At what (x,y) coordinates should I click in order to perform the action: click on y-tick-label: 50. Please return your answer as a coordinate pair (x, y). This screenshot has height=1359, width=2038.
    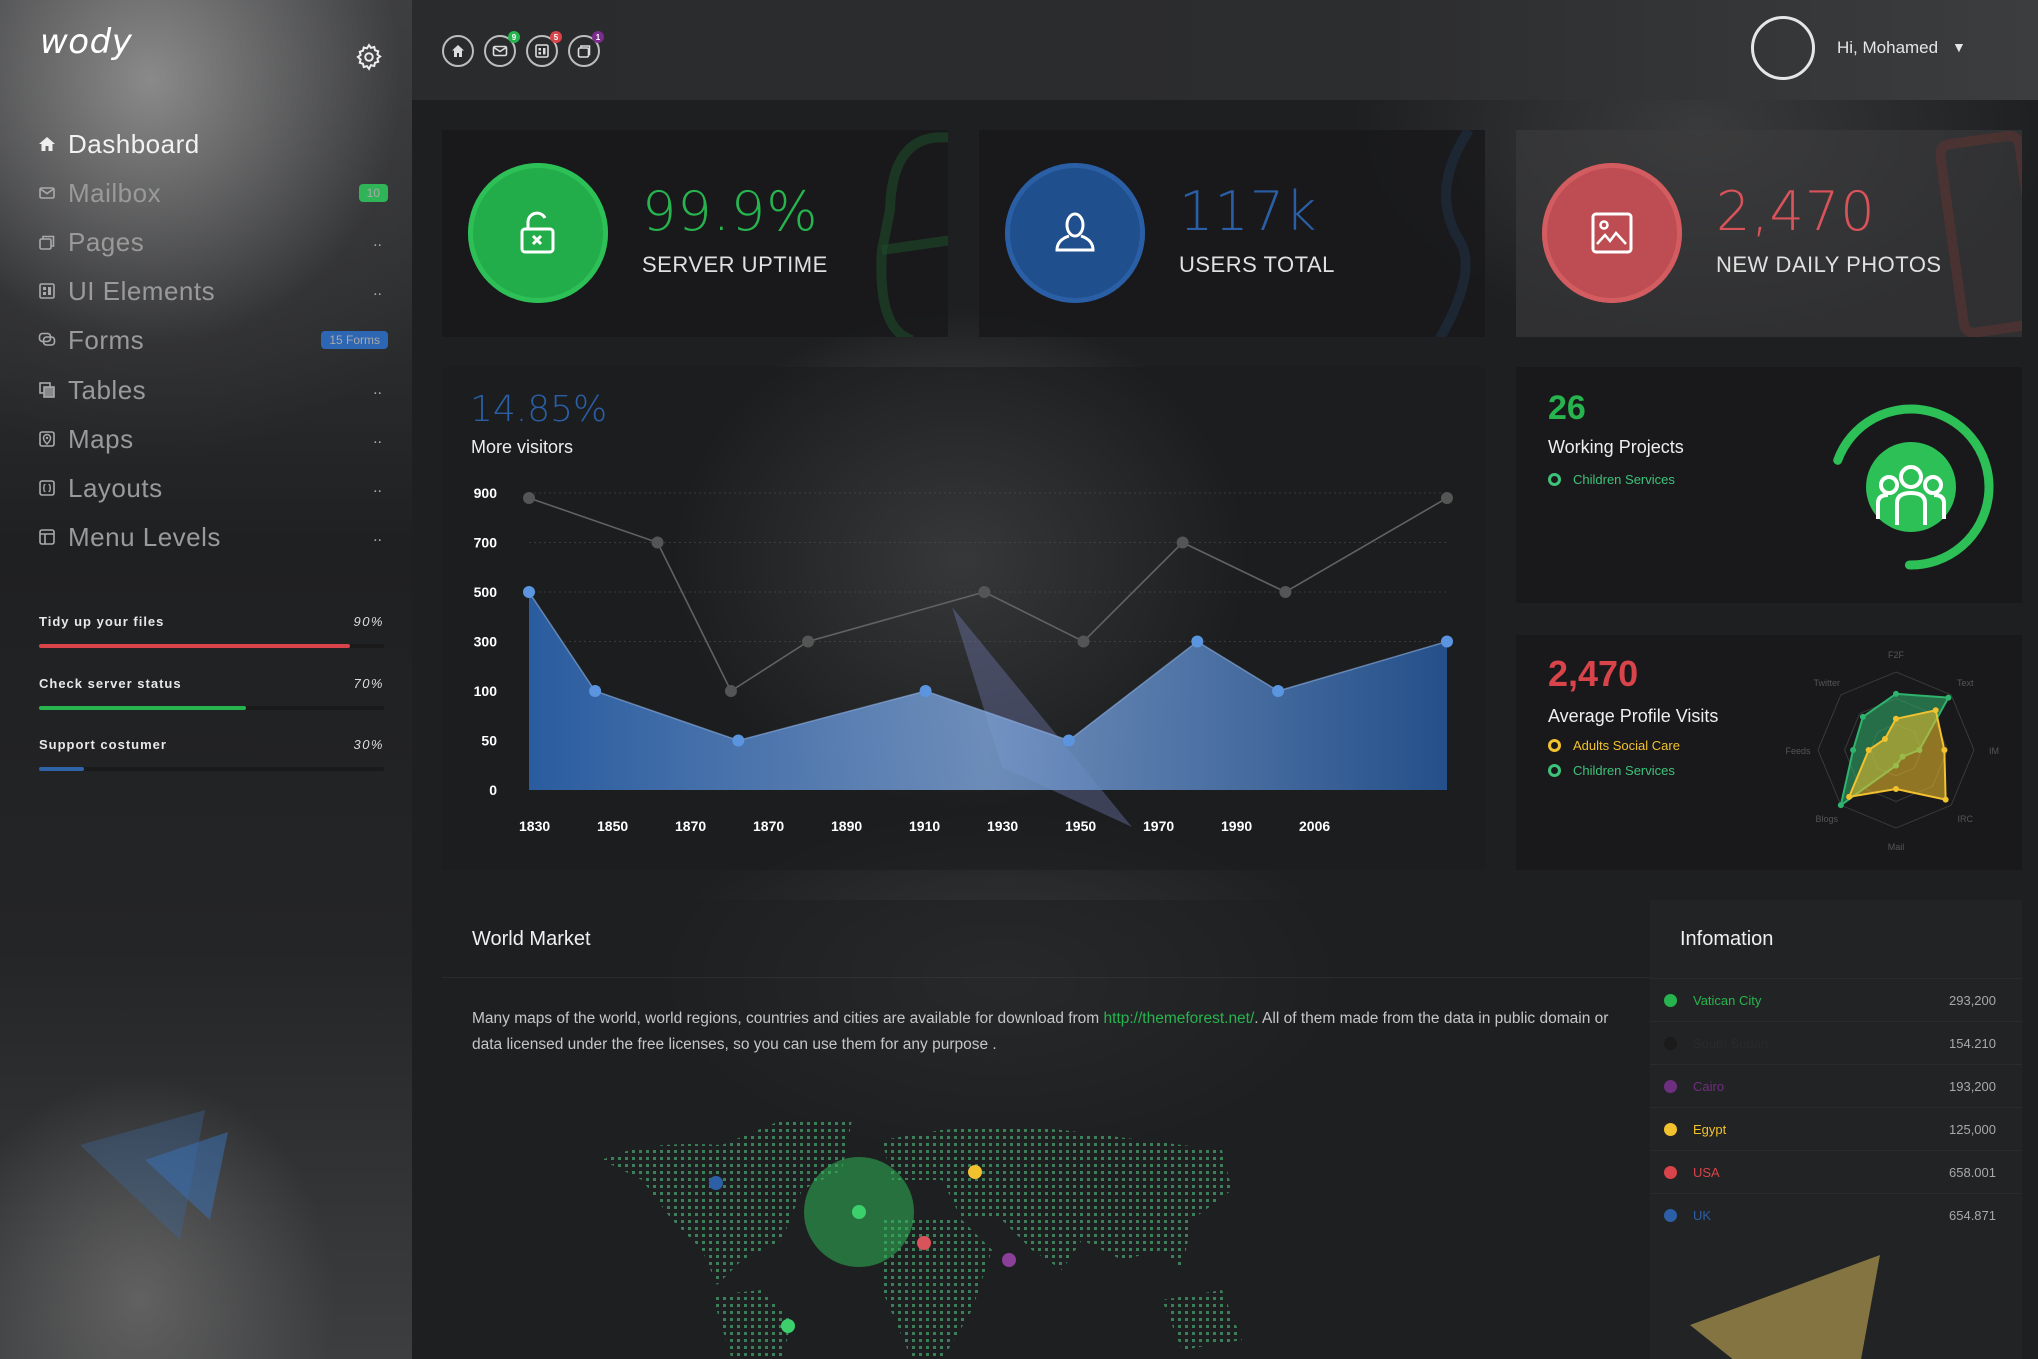
    Looking at the image, I should click on (489, 741).